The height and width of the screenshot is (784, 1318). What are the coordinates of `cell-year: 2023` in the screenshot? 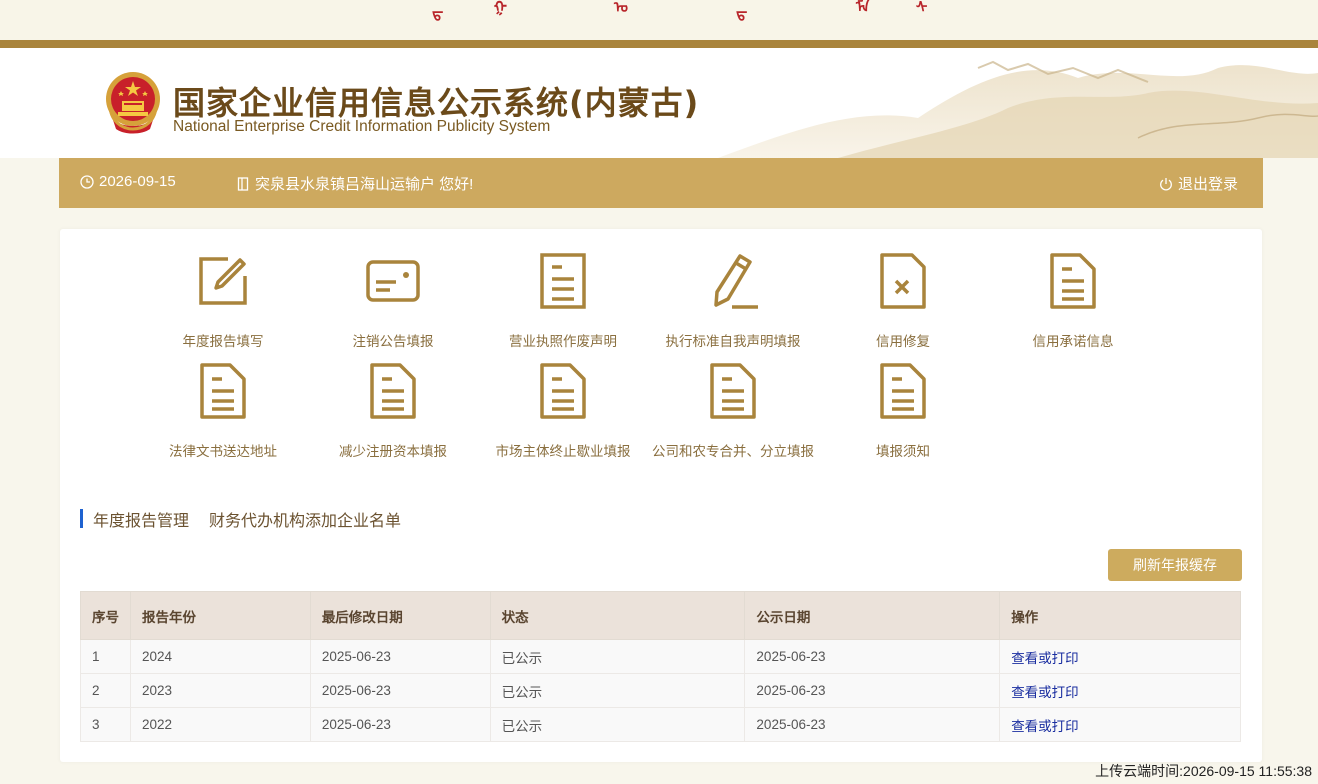 It's located at (220, 690).